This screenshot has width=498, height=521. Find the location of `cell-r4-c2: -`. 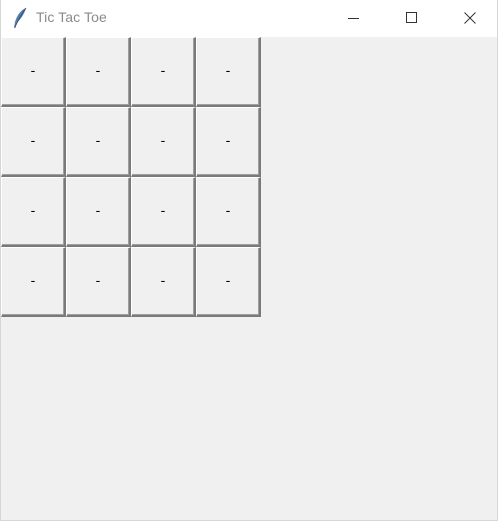

cell-r4-c2: - is located at coordinates (98, 282).